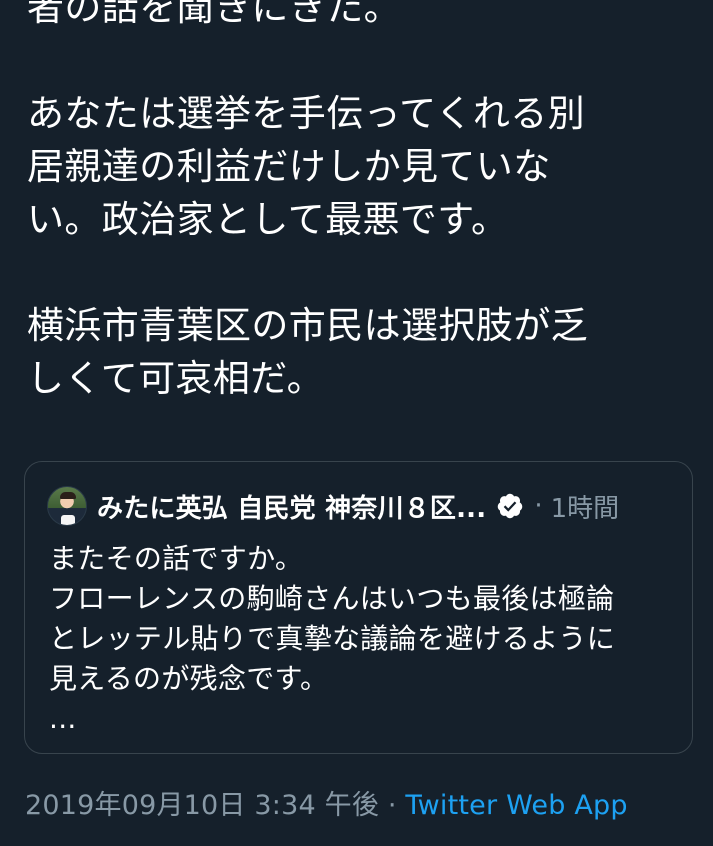 The width and height of the screenshot is (713, 846). I want to click on verified-badge-icon, so click(510, 506).